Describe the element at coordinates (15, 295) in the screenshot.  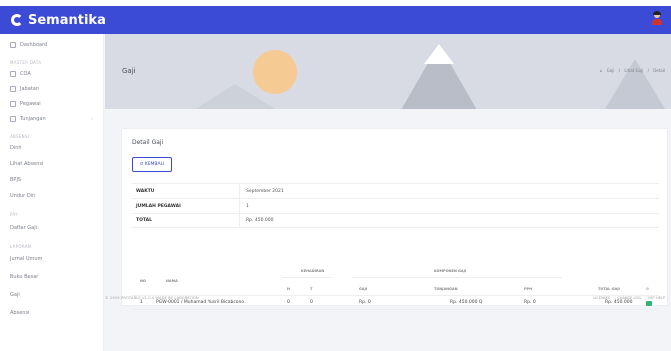
I see `sidebar-item-gaji: Gaji` at that location.